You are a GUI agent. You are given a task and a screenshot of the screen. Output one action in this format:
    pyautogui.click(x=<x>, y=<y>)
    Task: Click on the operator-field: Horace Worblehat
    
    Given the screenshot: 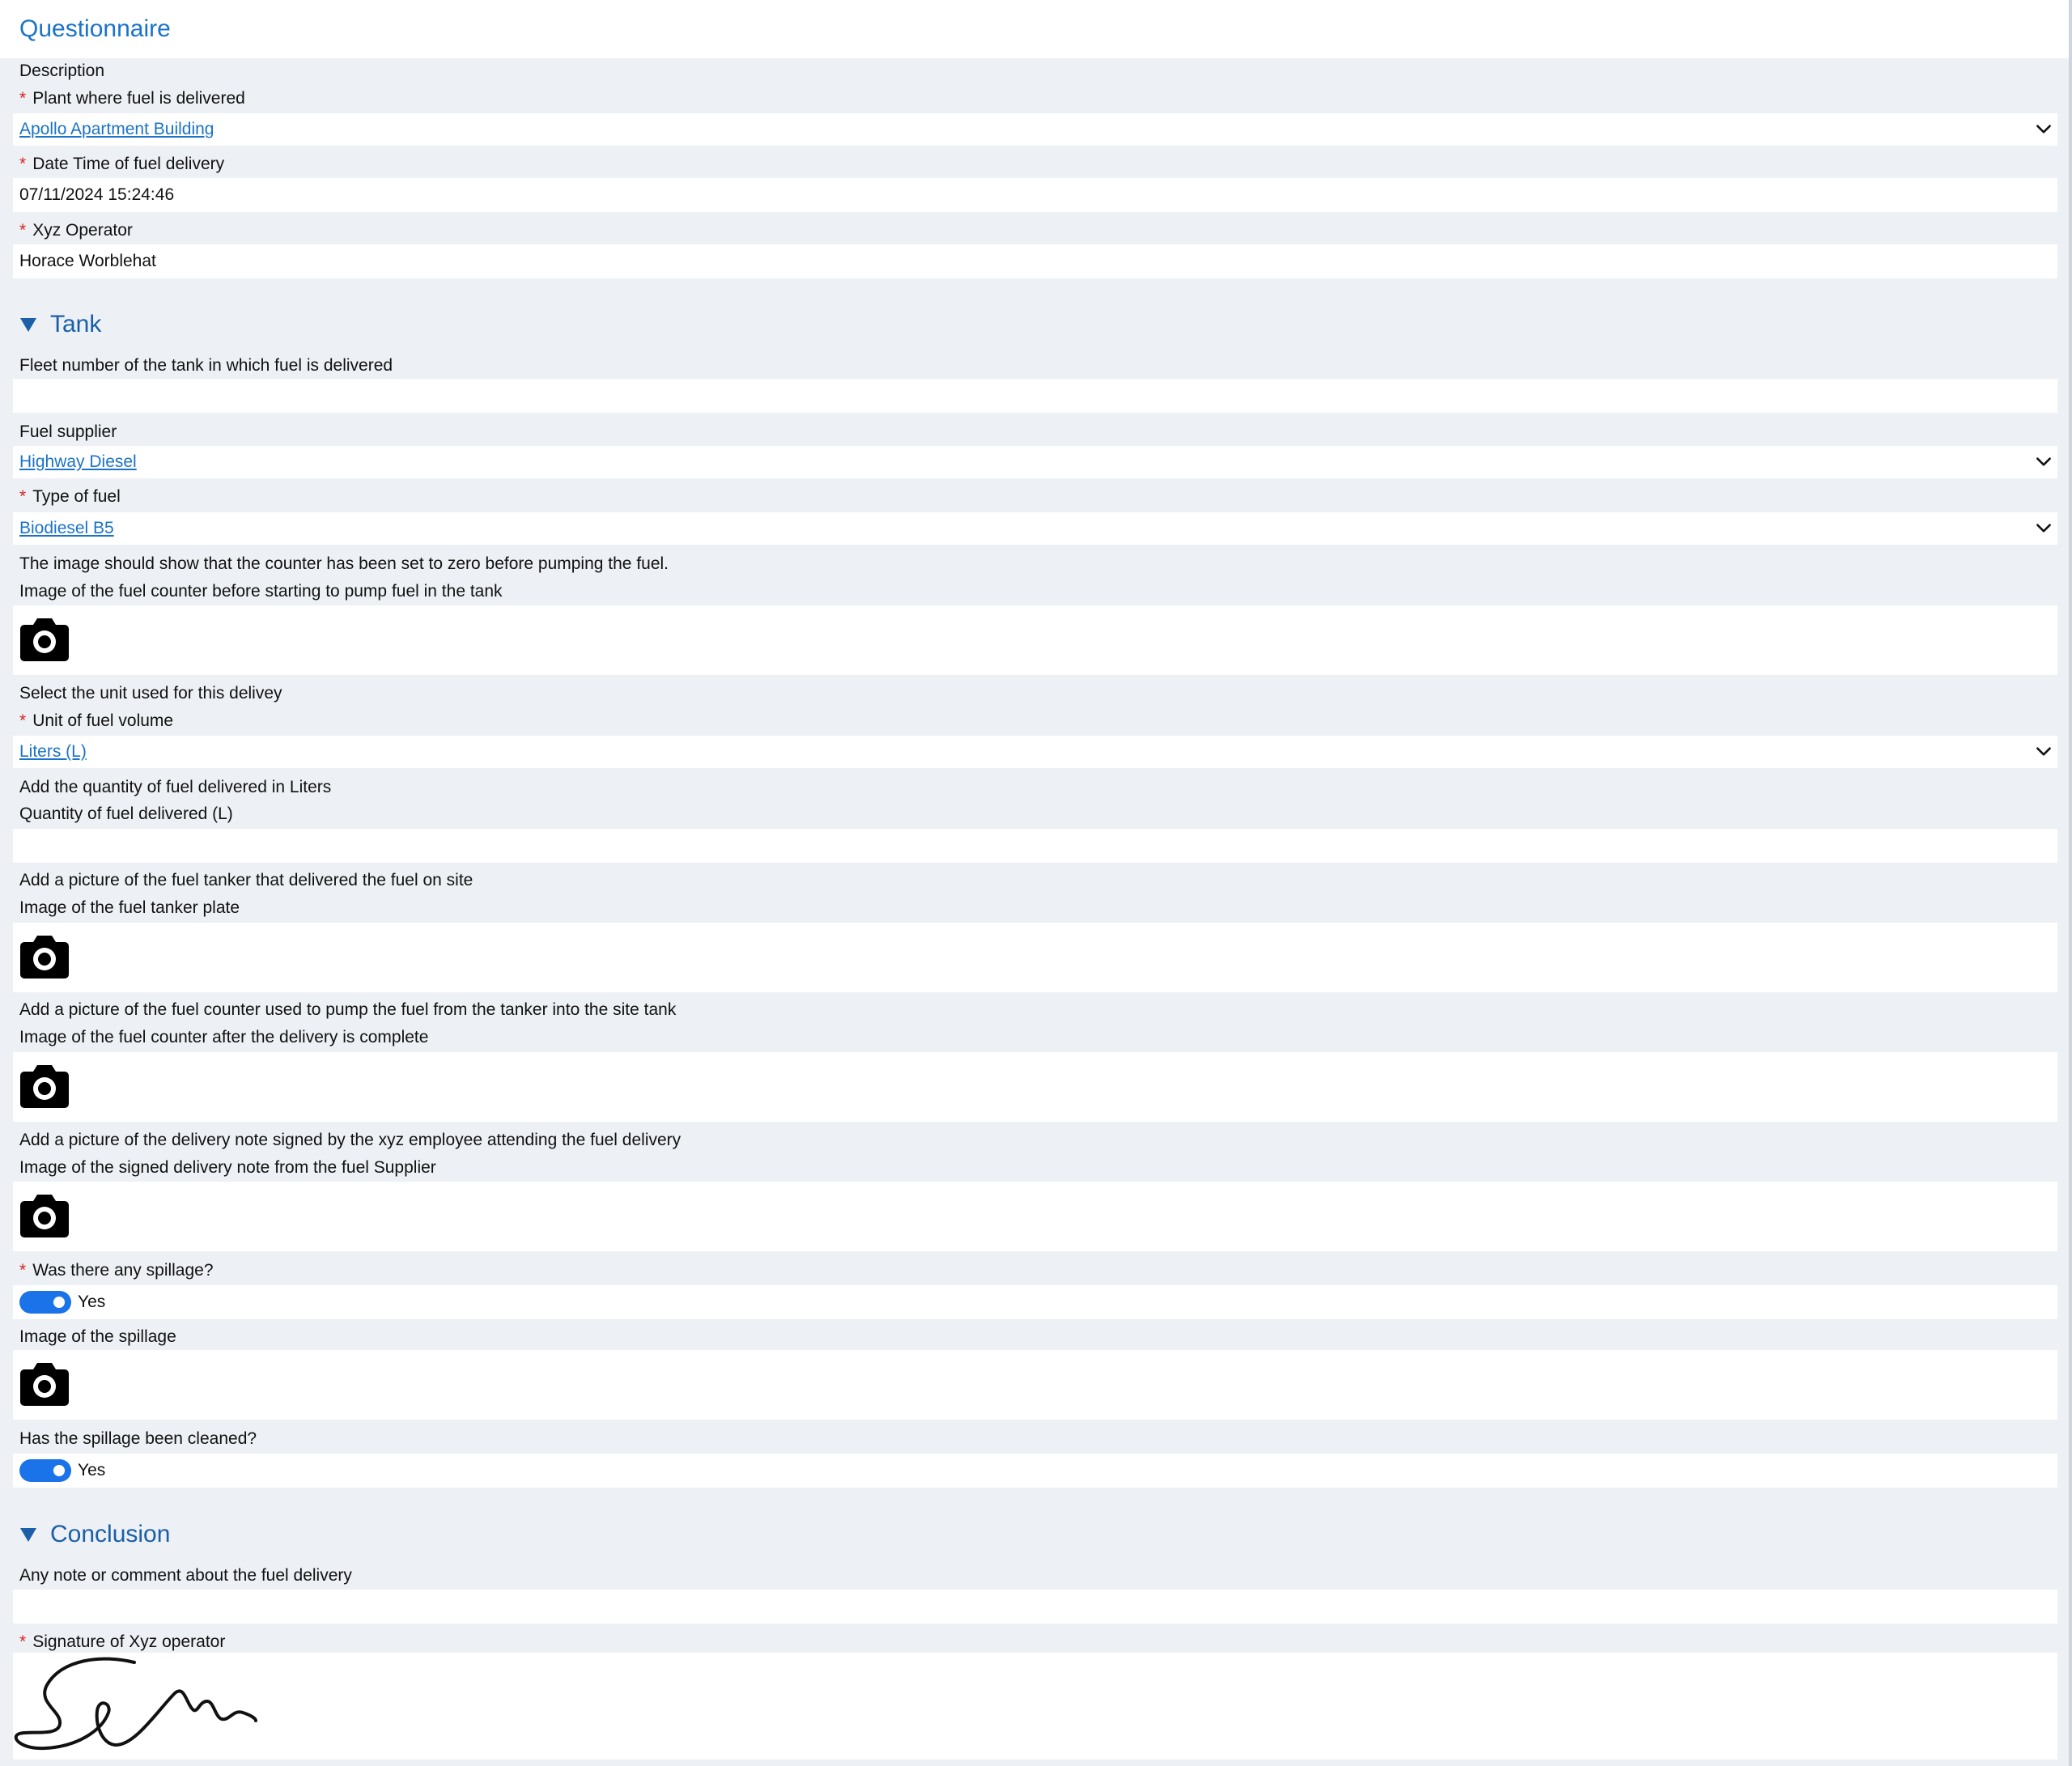 What is the action you would take?
    pyautogui.click(x=1035, y=261)
    